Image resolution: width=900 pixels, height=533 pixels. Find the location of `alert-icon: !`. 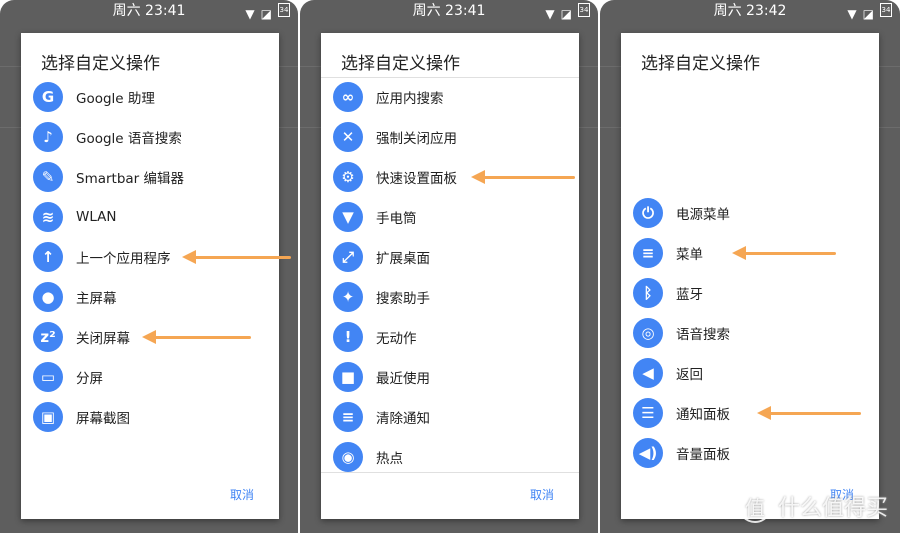

alert-icon: ! is located at coordinates (348, 337).